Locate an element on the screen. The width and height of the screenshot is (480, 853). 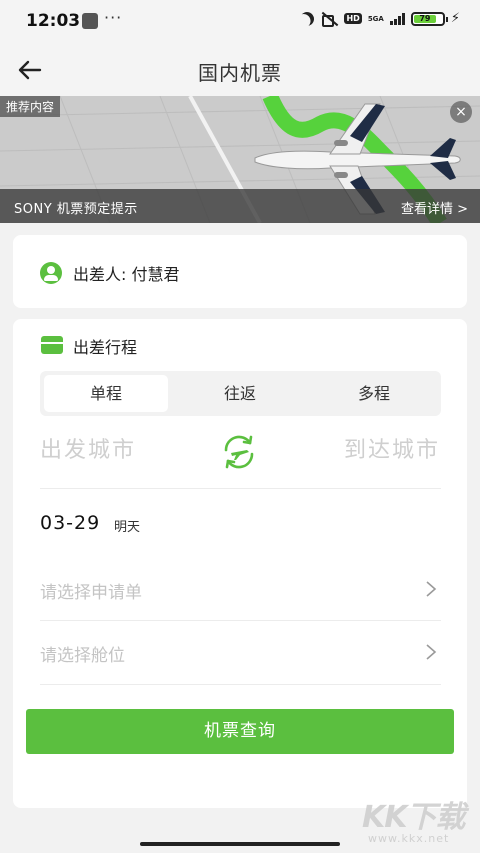
hd-badge: HD is located at coordinates (353, 18).